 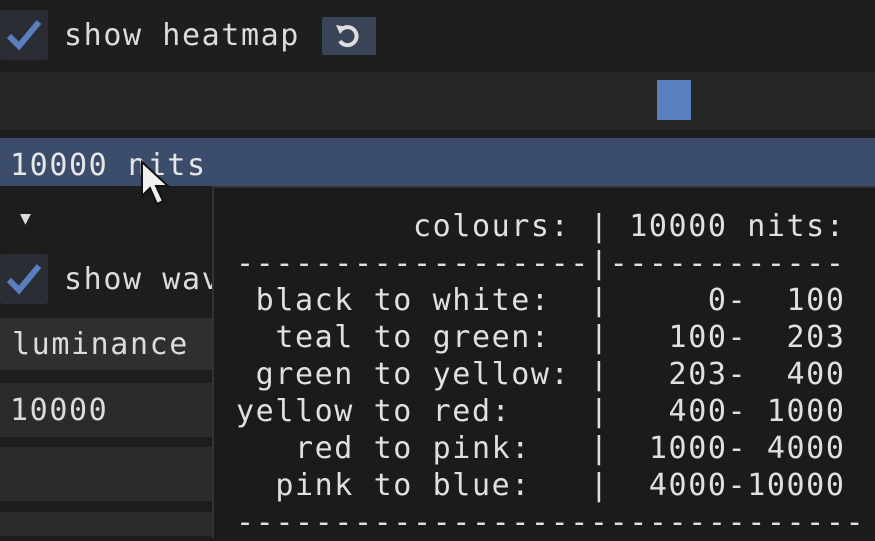 I want to click on tooltip-line: colours: | 10000 nits:, so click(x=541, y=226).